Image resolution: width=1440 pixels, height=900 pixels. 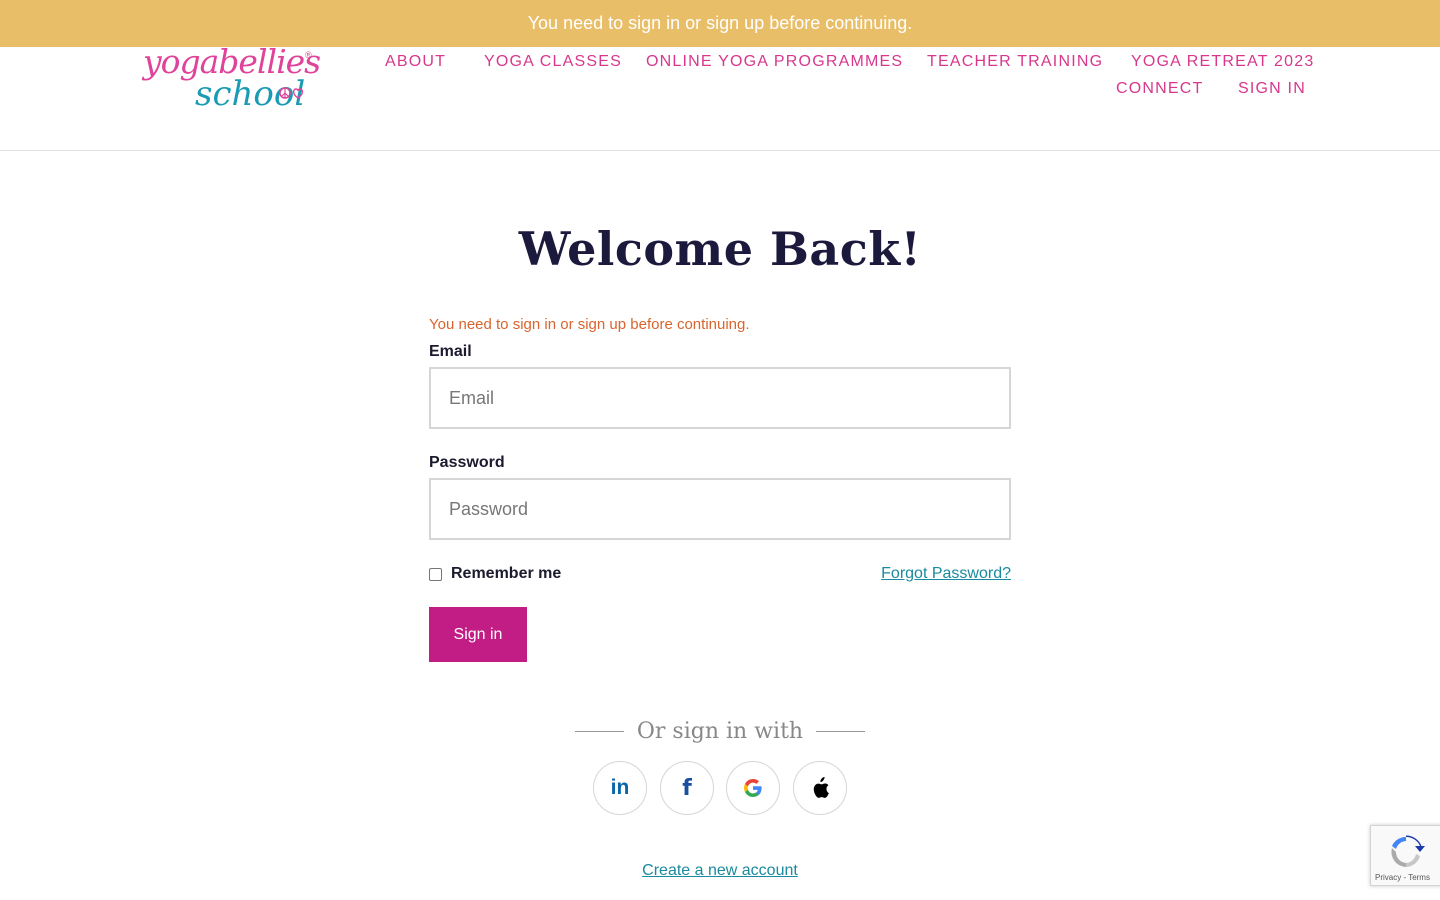 I want to click on email-label: Email, so click(x=450, y=351).